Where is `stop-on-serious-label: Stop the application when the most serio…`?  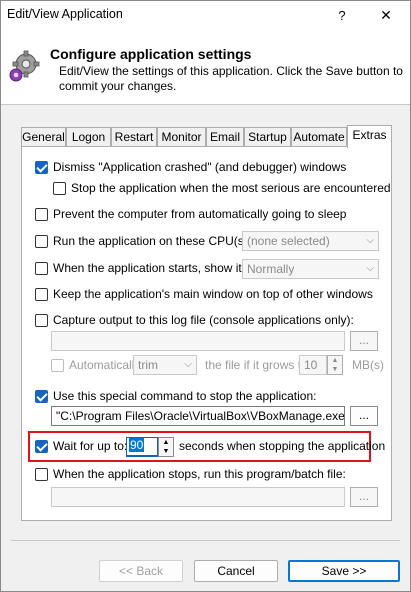 stop-on-serious-label: Stop the application when the most serio… is located at coordinates (231, 188).